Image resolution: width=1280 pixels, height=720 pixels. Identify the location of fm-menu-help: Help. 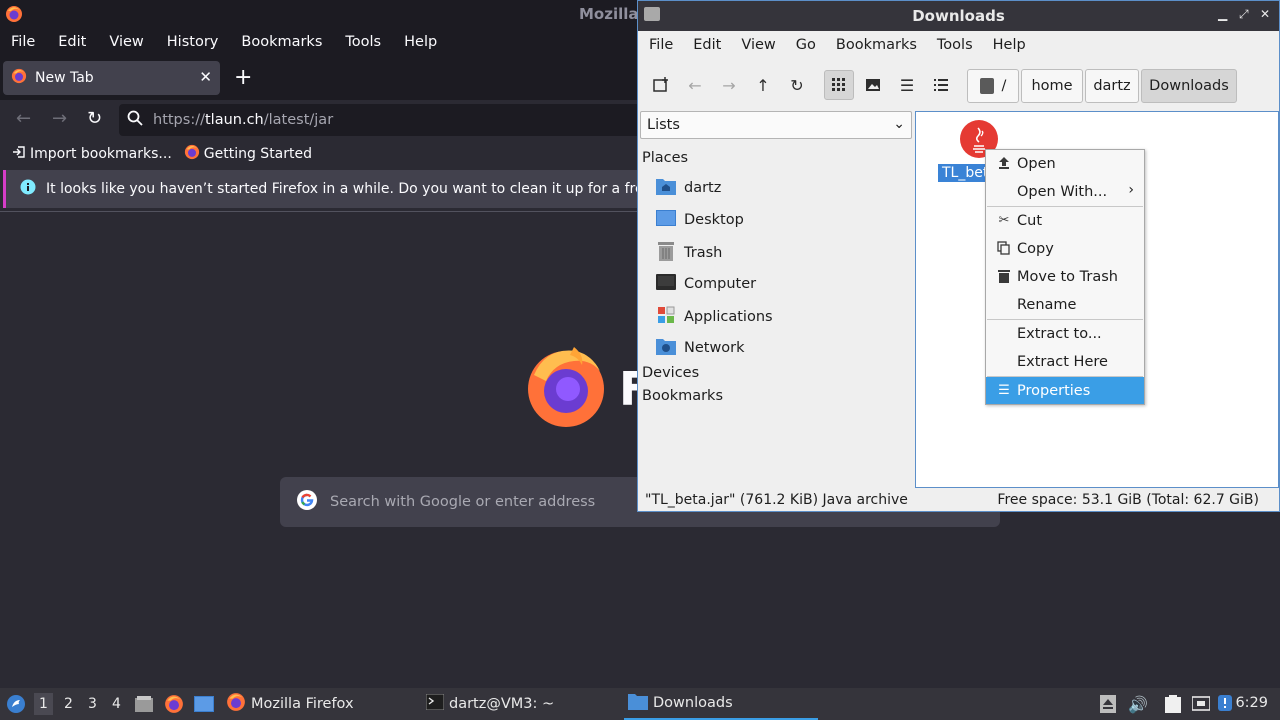
(1009, 45).